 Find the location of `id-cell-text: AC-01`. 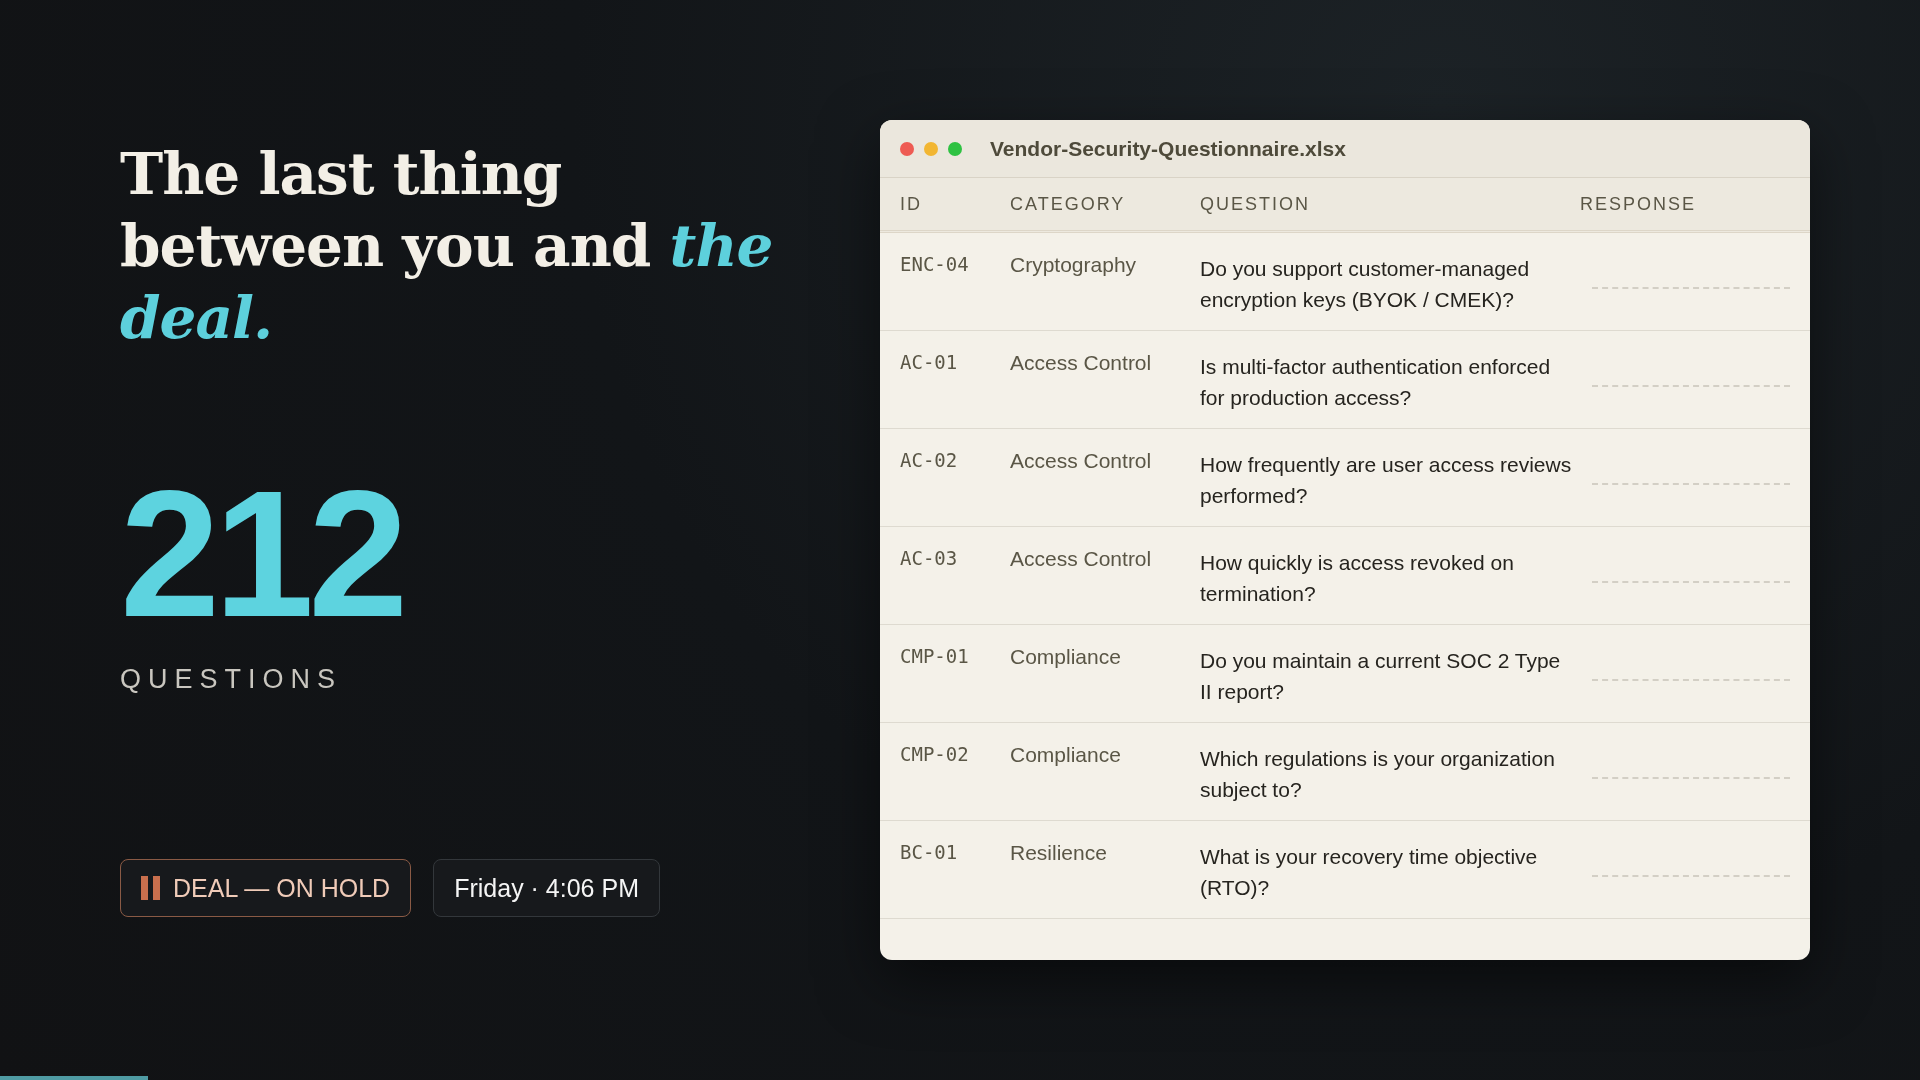

id-cell-text: AC-01 is located at coordinates (929, 363).